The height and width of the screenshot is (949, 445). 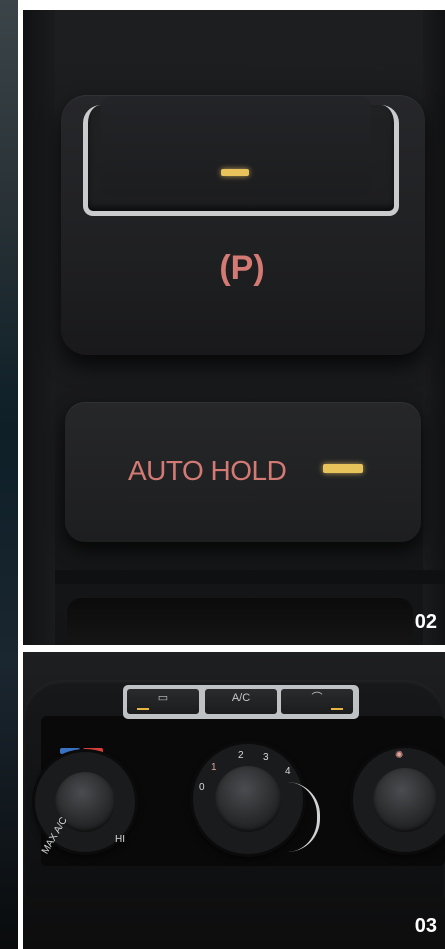 I want to click on auto-hold-indicator-light, so click(x=343, y=468).